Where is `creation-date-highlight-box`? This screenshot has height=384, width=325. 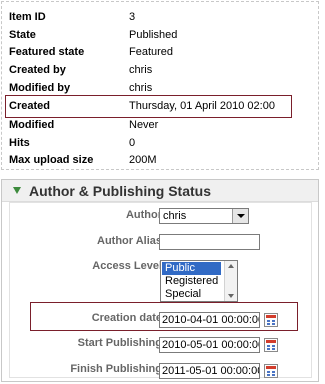
creation-date-highlight-box is located at coordinates (164, 316).